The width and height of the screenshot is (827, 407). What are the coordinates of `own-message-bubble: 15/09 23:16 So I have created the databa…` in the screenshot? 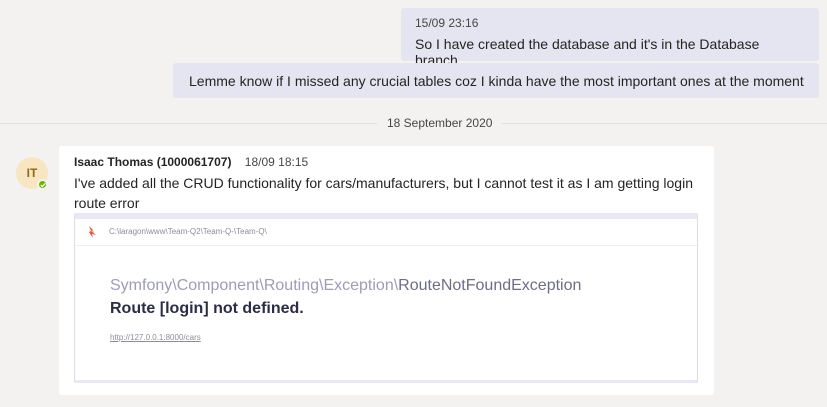 It's located at (610, 38).